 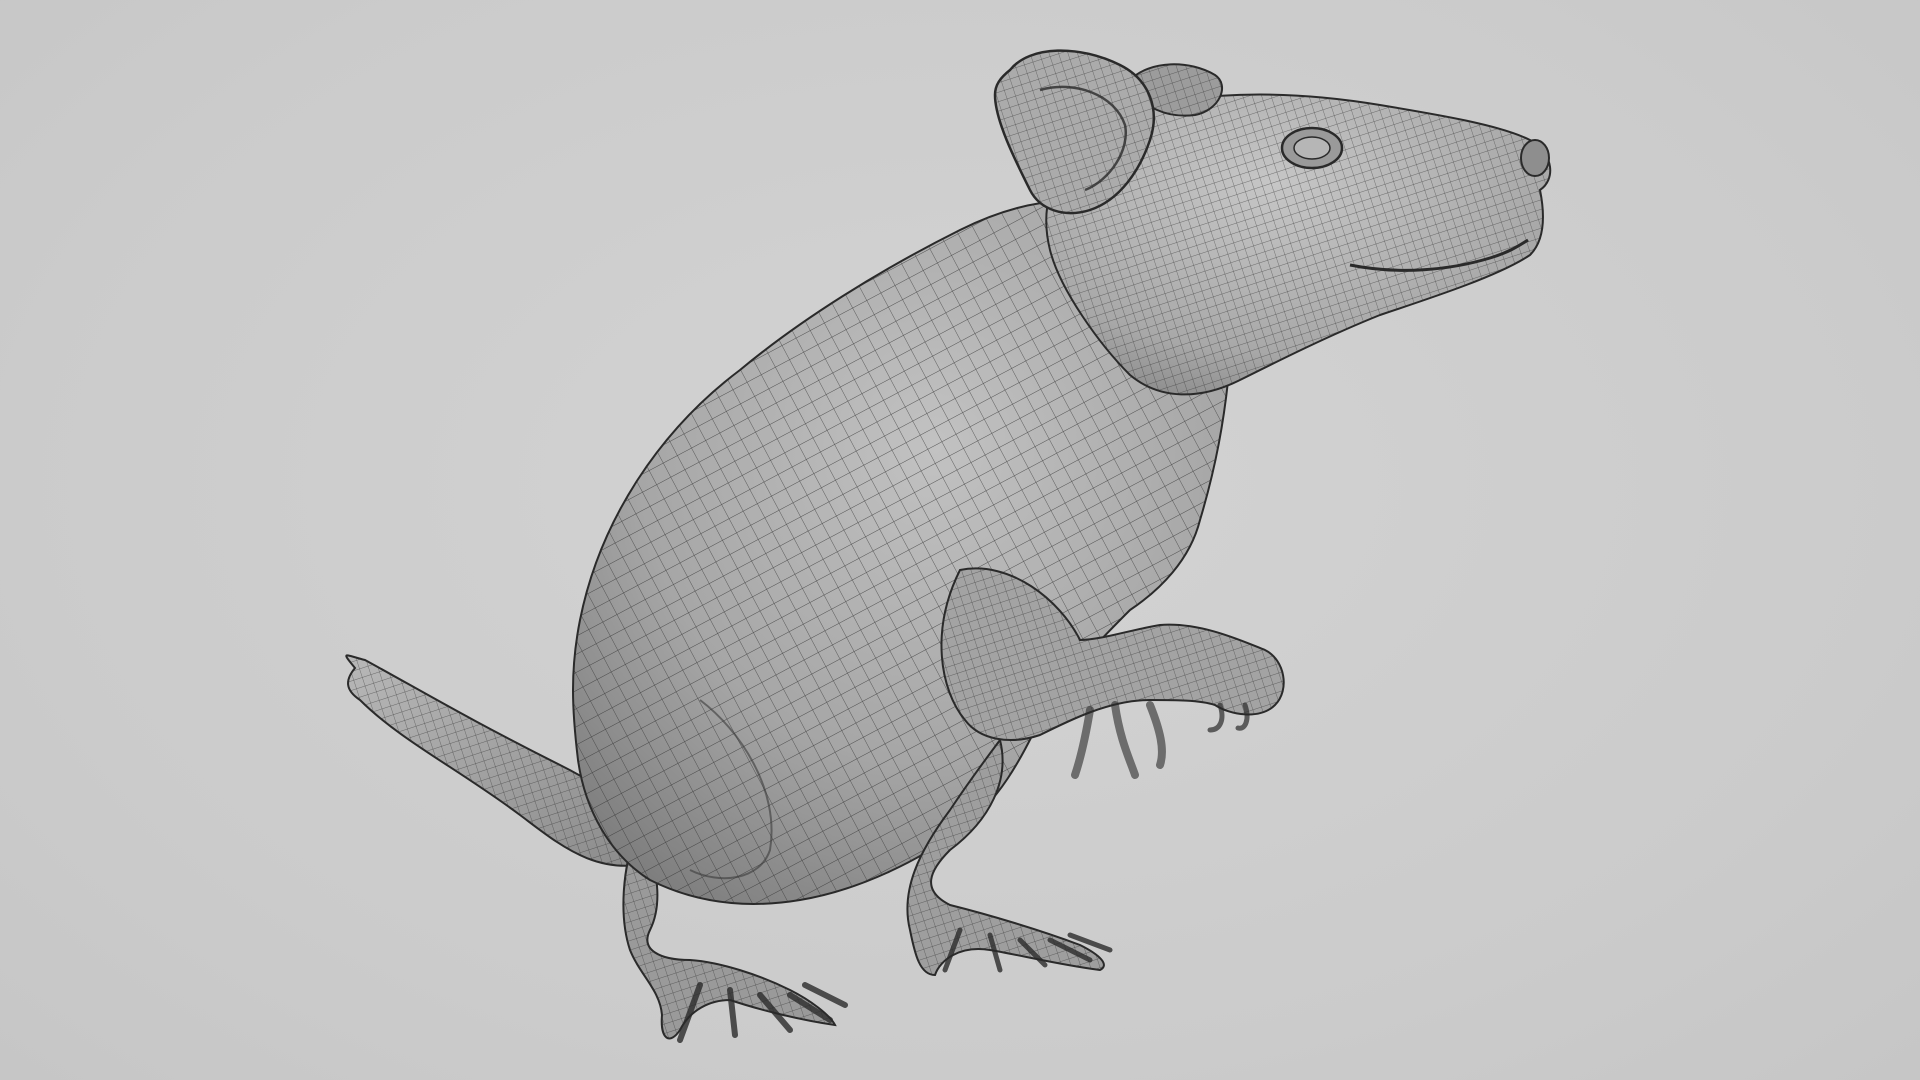 What do you see at coordinates (1535, 158) in the screenshot?
I see `nose-mesh` at bounding box center [1535, 158].